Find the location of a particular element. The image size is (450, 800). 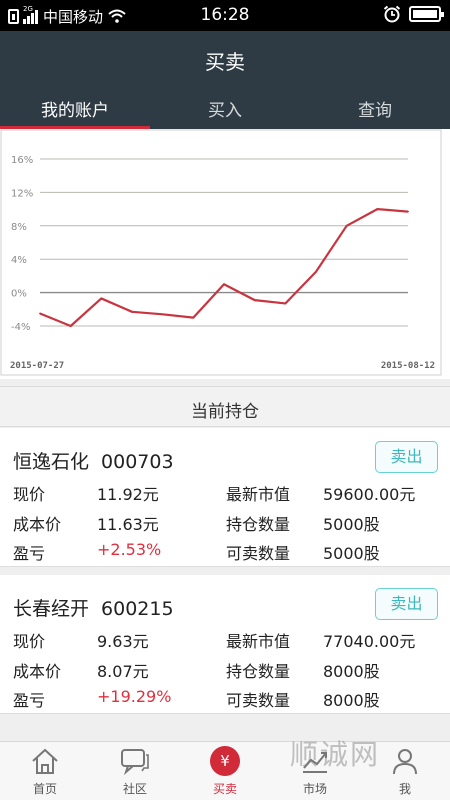

holding-row-cost: 成本价 8.07元 持仓数量 8000股 is located at coordinates (225, 669).